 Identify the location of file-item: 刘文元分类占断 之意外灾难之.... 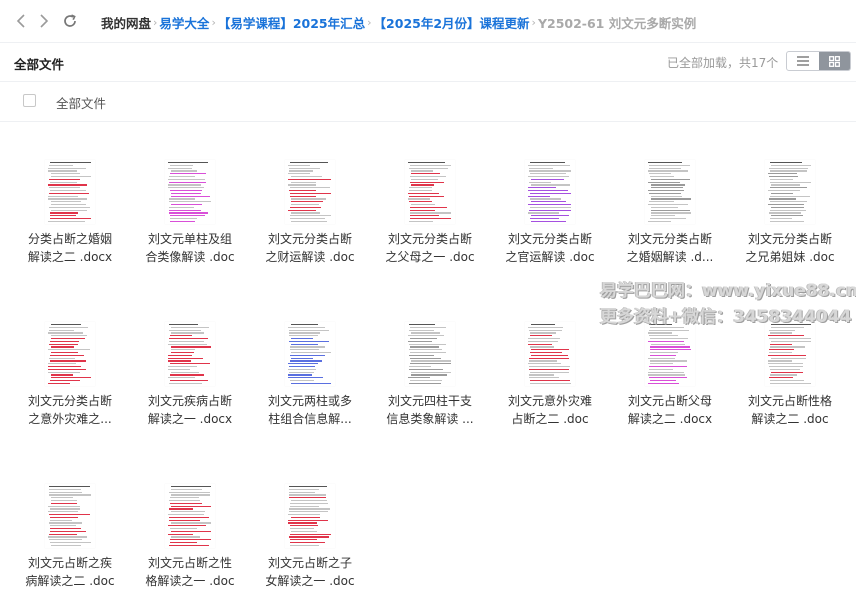
(70, 387).